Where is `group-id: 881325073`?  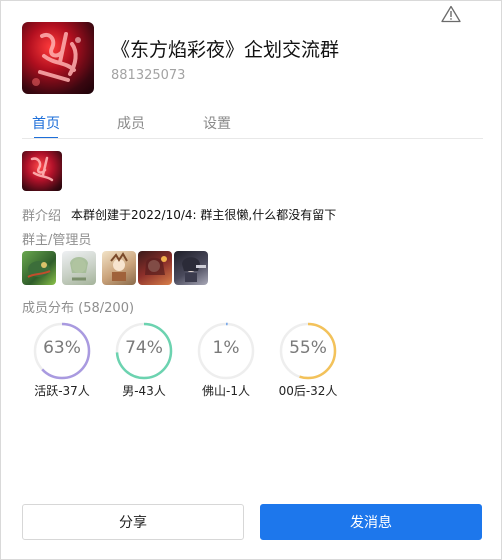 group-id: 881325073 is located at coordinates (148, 75).